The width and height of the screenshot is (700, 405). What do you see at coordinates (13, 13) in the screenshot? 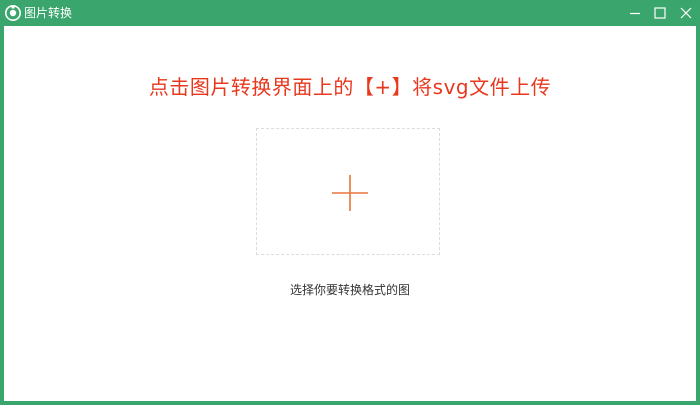
I see `app-logo-icon` at bounding box center [13, 13].